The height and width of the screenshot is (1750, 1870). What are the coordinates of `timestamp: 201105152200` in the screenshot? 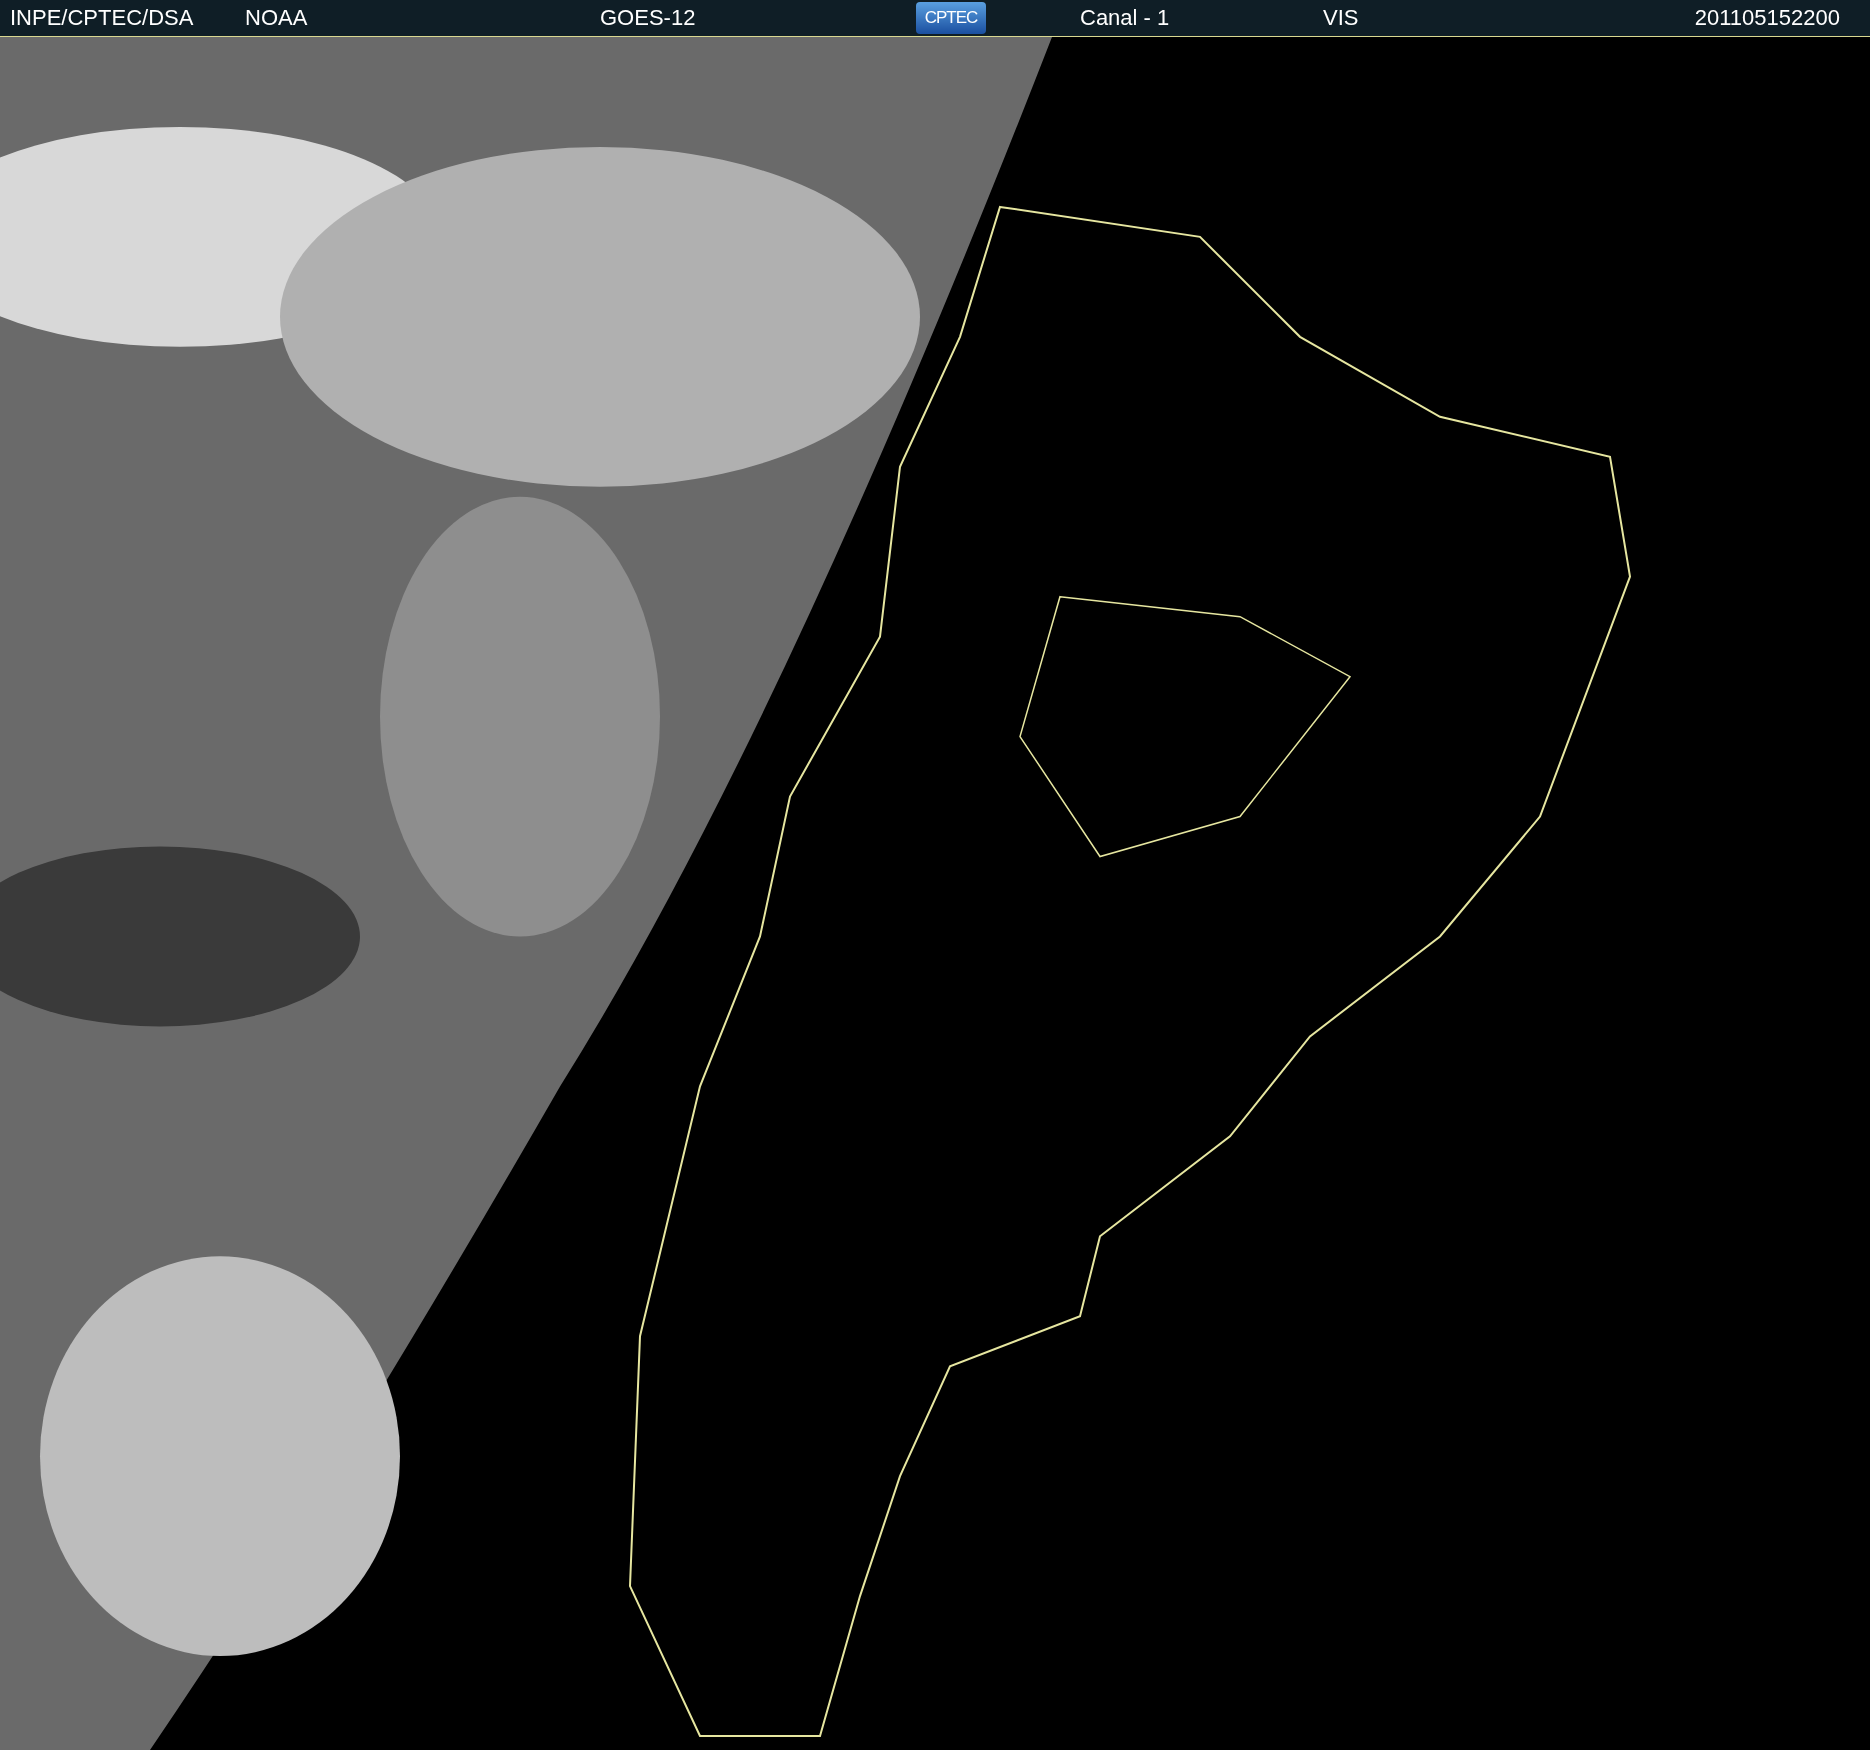 It's located at (1767, 18).